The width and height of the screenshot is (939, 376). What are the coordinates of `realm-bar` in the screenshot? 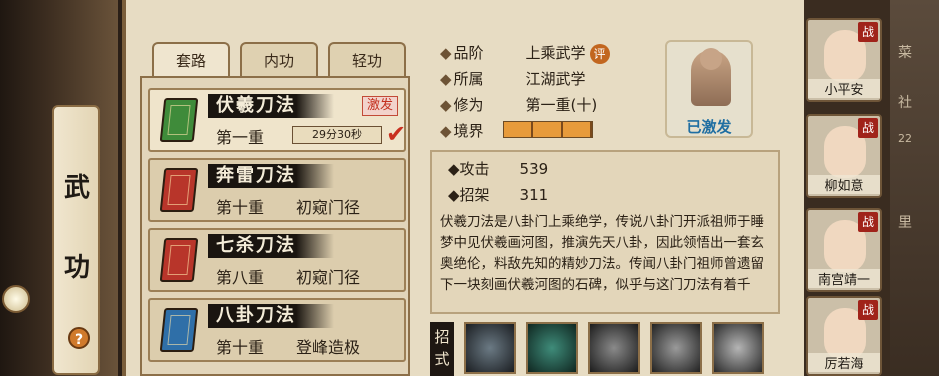 It's located at (548, 129).